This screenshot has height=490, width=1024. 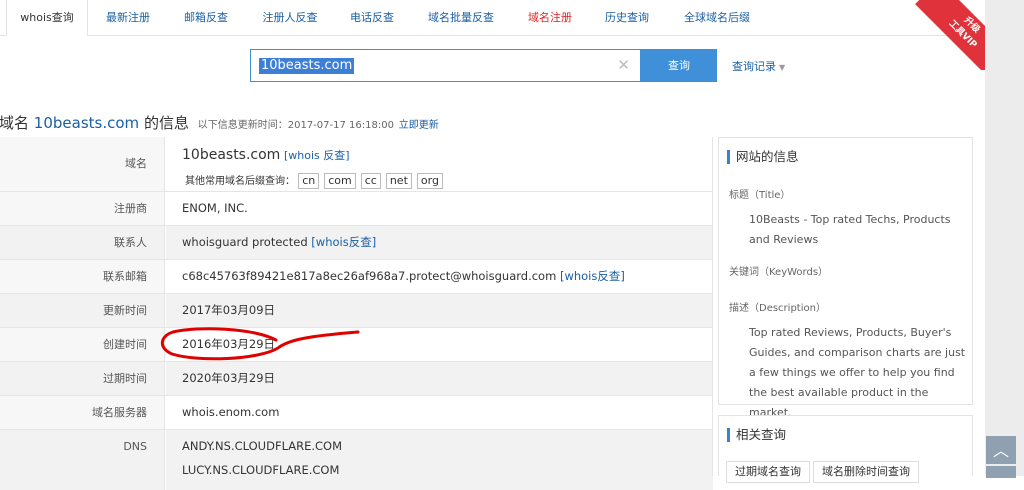 What do you see at coordinates (340, 181) in the screenshot?
I see `suffix-com: com` at bounding box center [340, 181].